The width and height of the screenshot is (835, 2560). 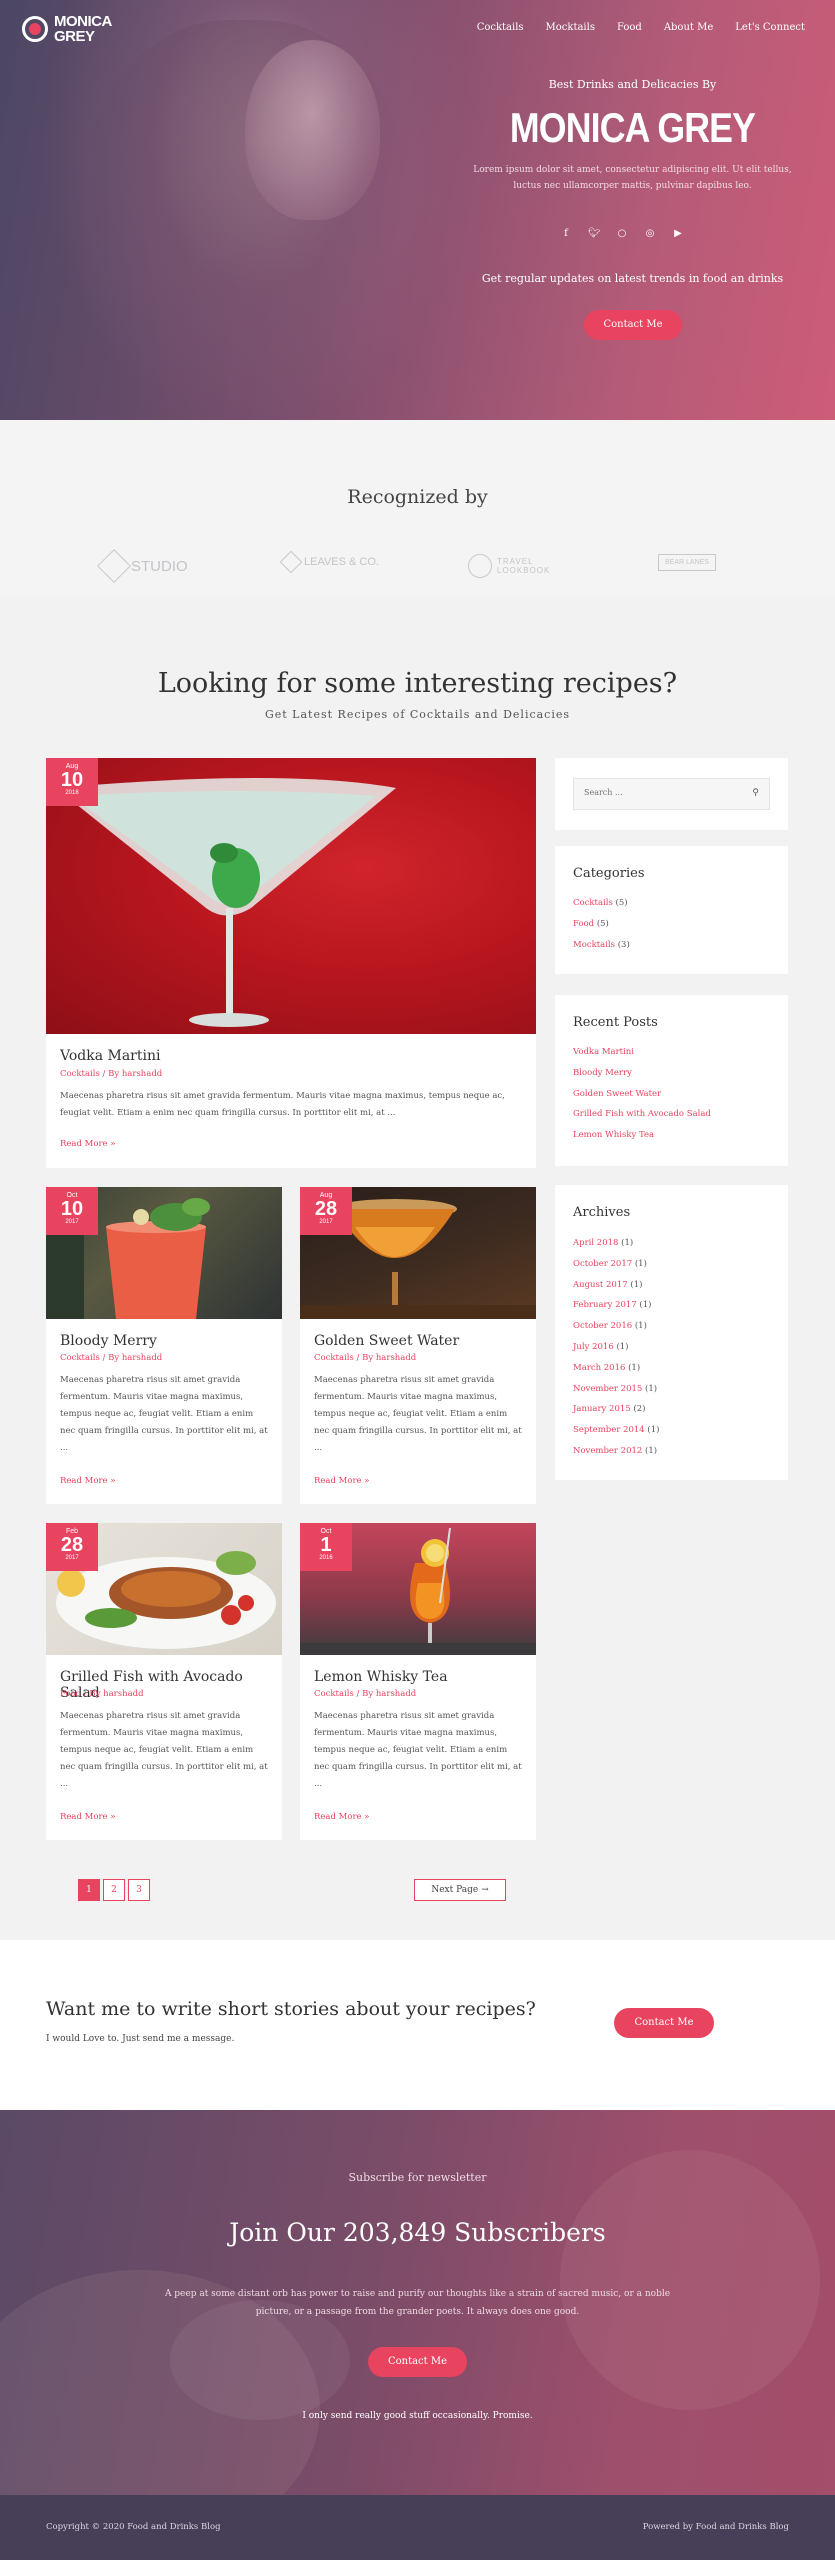 I want to click on cta-contact-button: Contact Me, so click(x=664, y=2023).